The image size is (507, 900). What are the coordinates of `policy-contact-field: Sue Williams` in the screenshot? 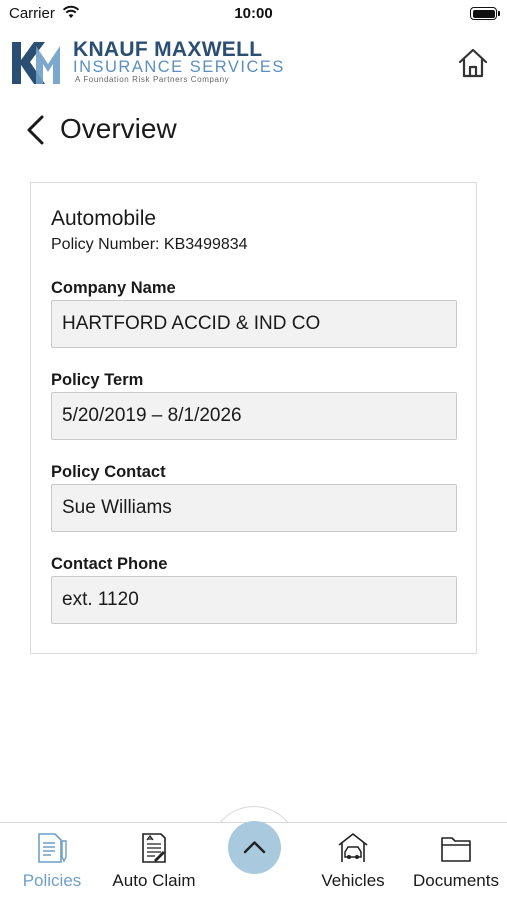 It's located at (254, 508).